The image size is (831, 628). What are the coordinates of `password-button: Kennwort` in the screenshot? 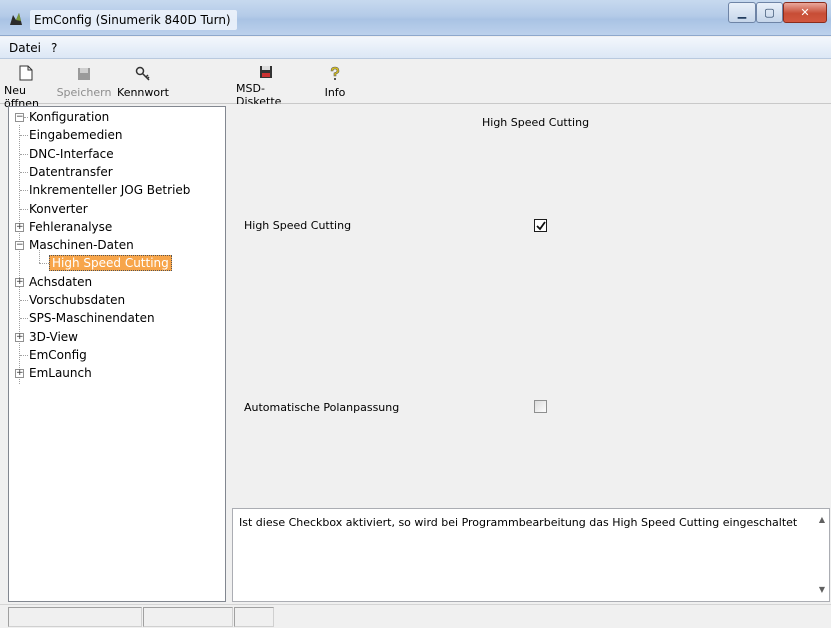 It's located at (143, 81).